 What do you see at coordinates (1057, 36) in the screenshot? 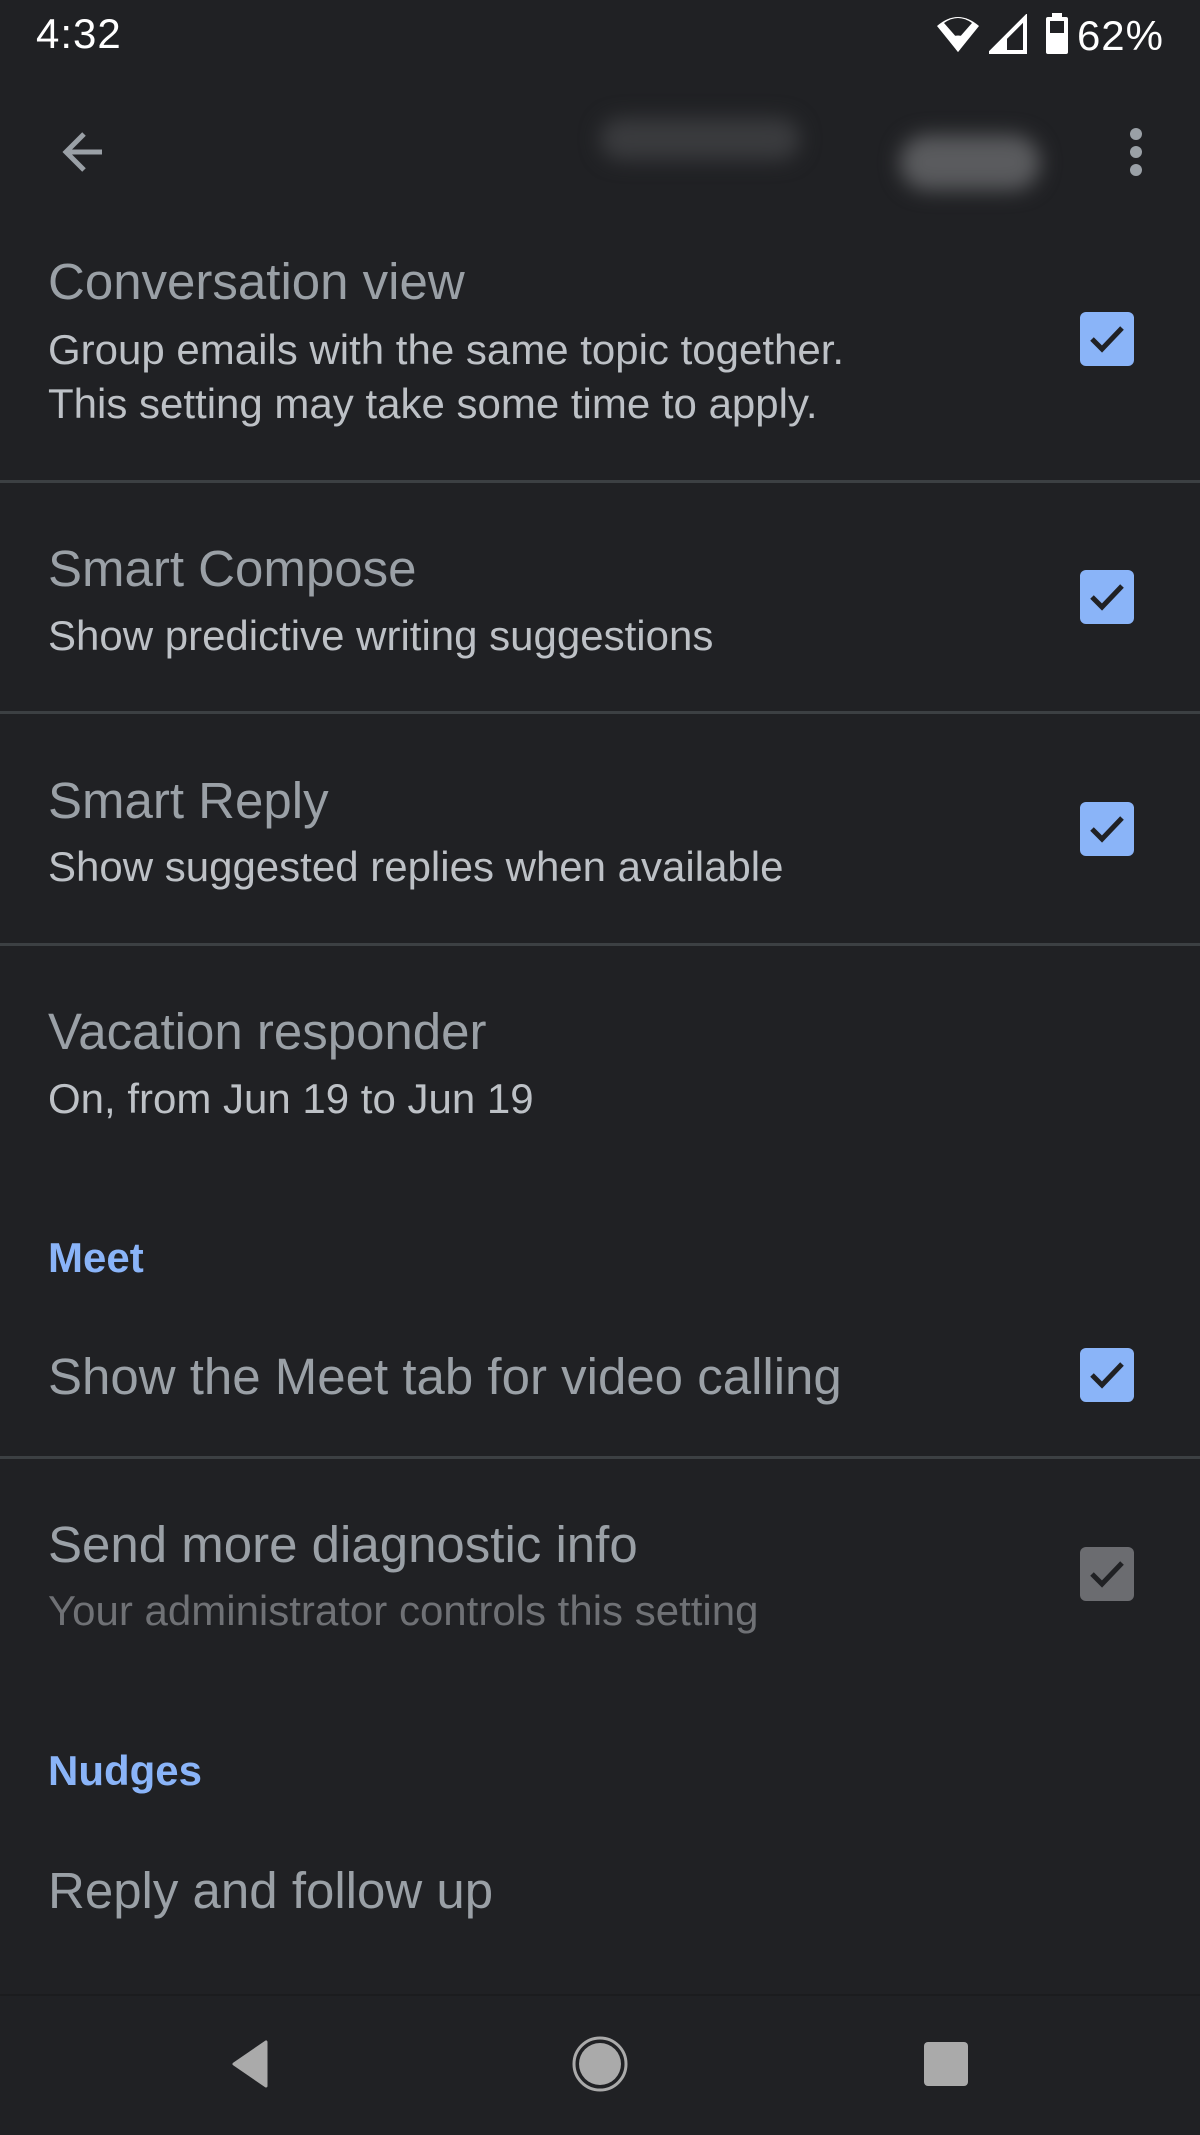
I see `battery-icon` at bounding box center [1057, 36].